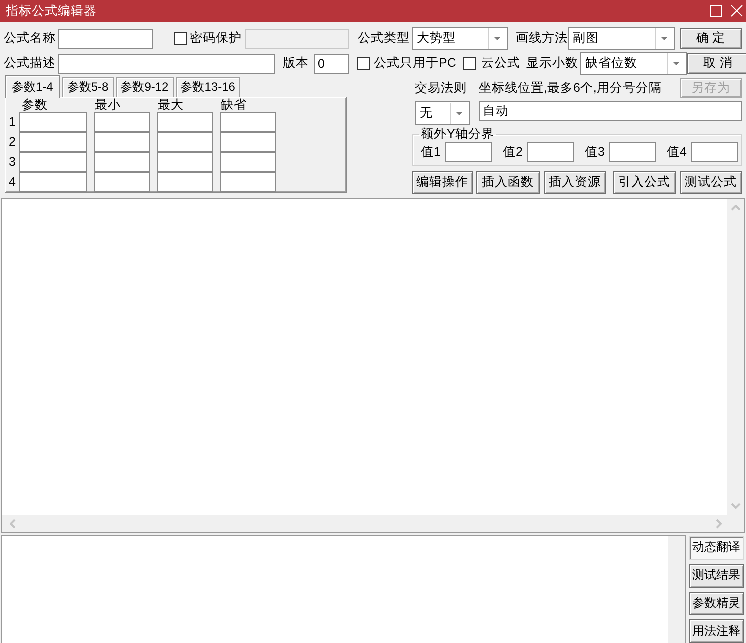  Describe the element at coordinates (716, 631) in the screenshot. I see `side-tab: 用法注释` at that location.